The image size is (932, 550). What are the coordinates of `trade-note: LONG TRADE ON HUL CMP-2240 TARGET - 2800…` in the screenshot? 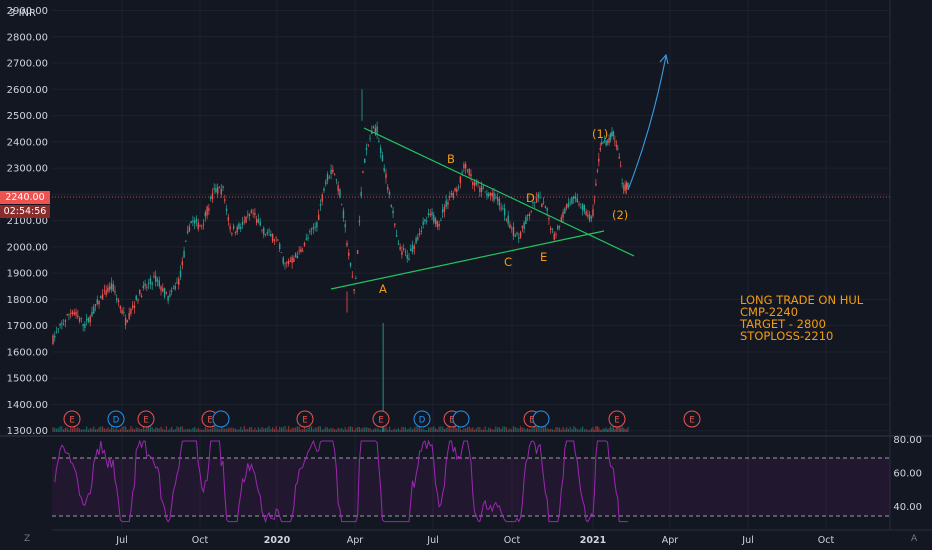 It's located at (801, 318).